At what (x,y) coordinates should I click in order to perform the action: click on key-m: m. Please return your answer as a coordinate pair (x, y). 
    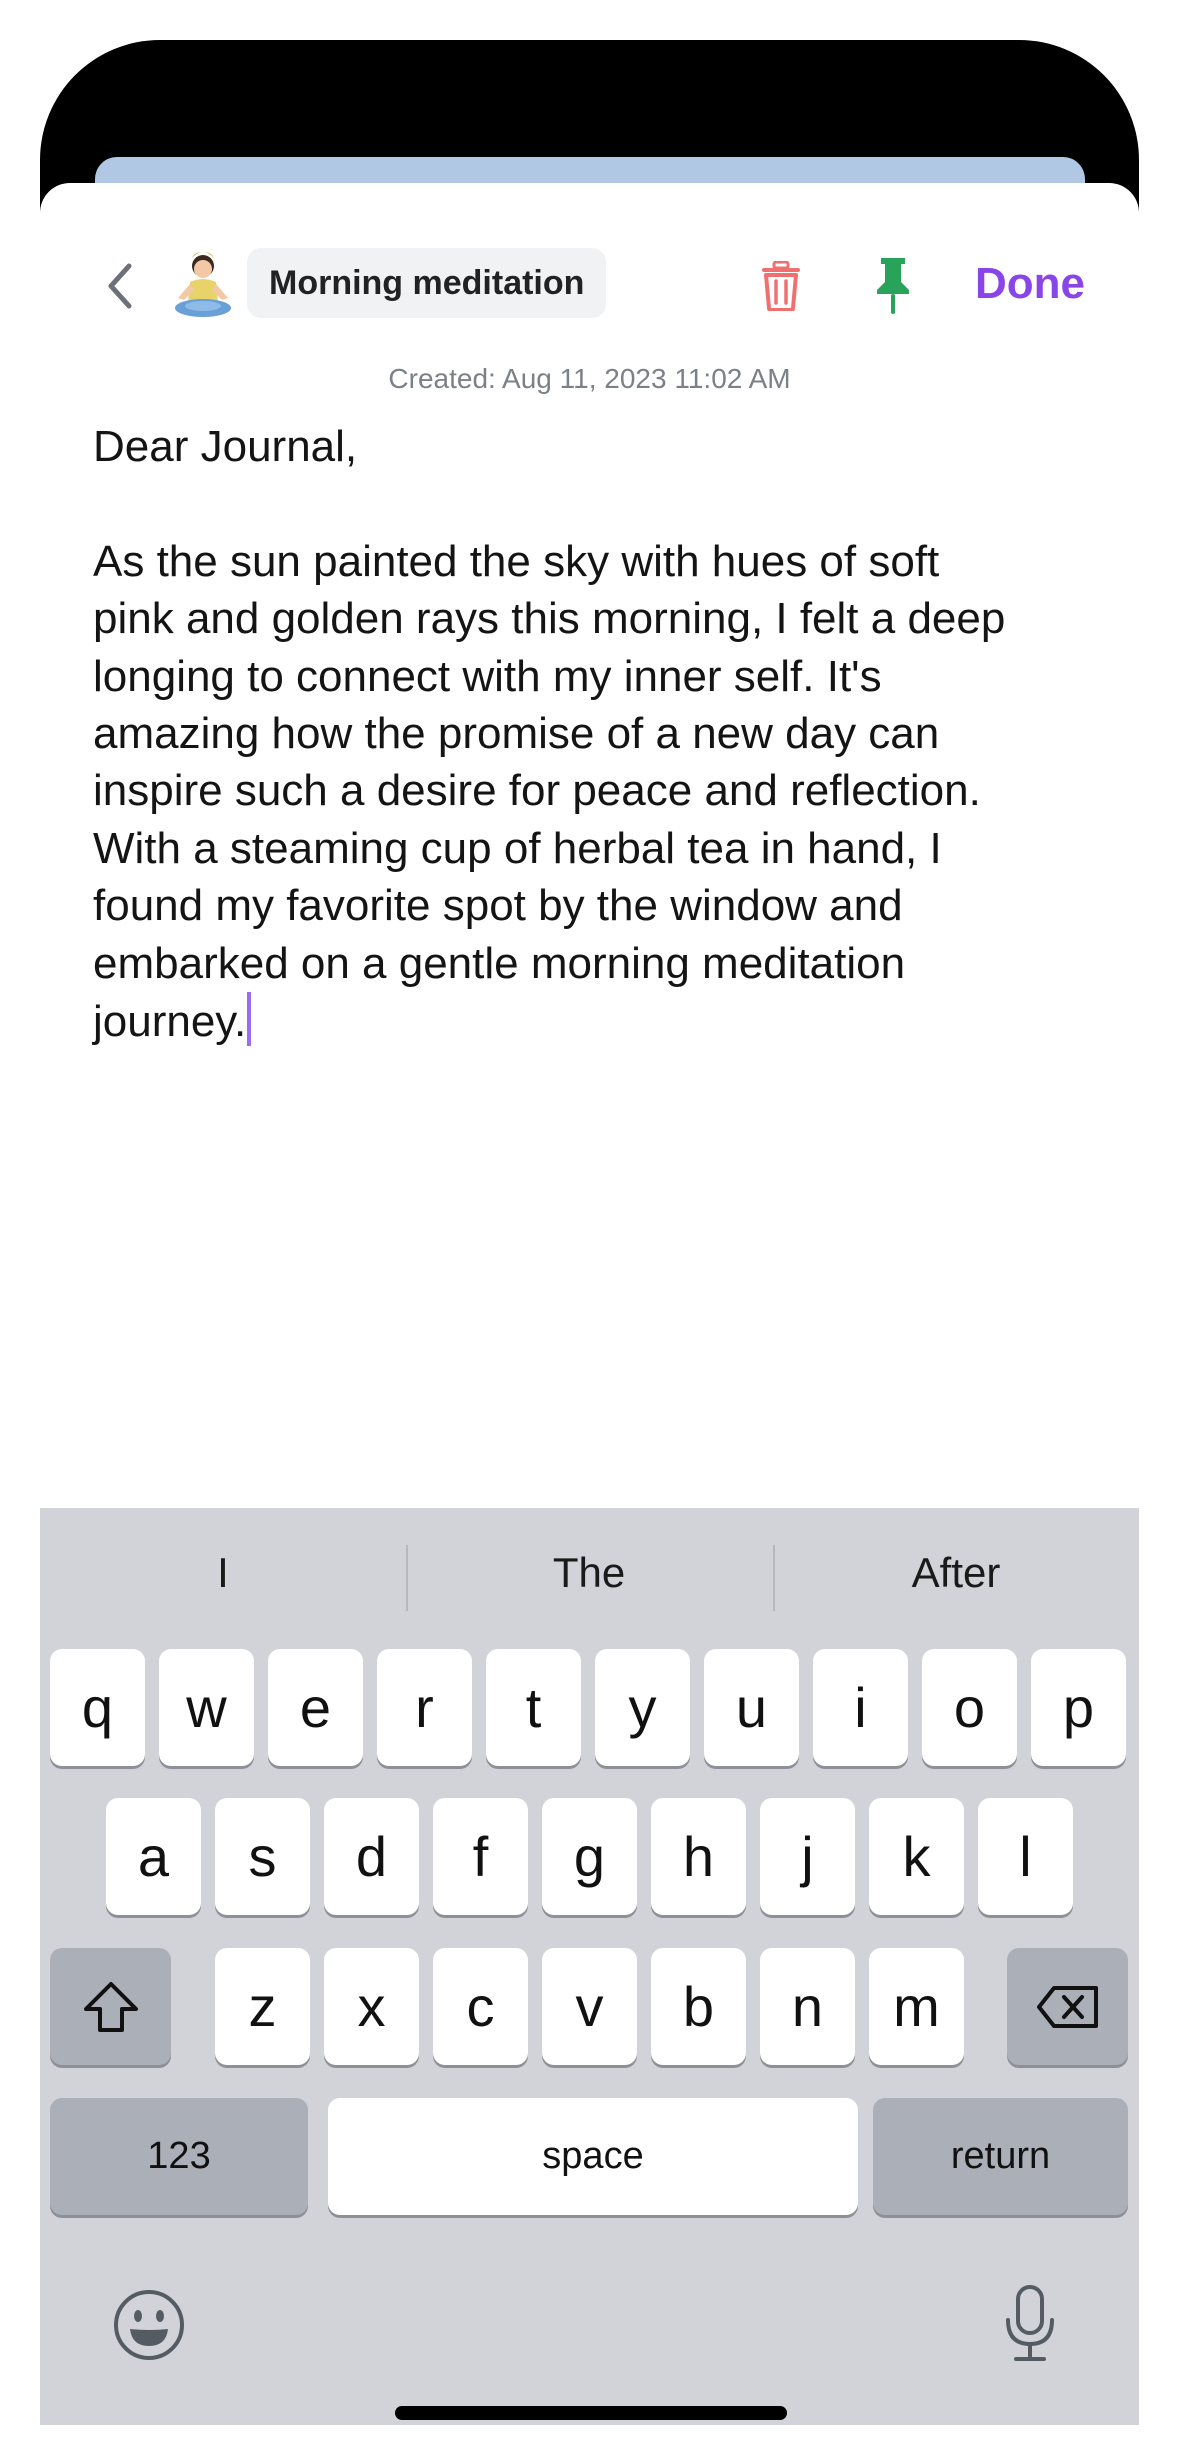
    Looking at the image, I should click on (916, 2006).